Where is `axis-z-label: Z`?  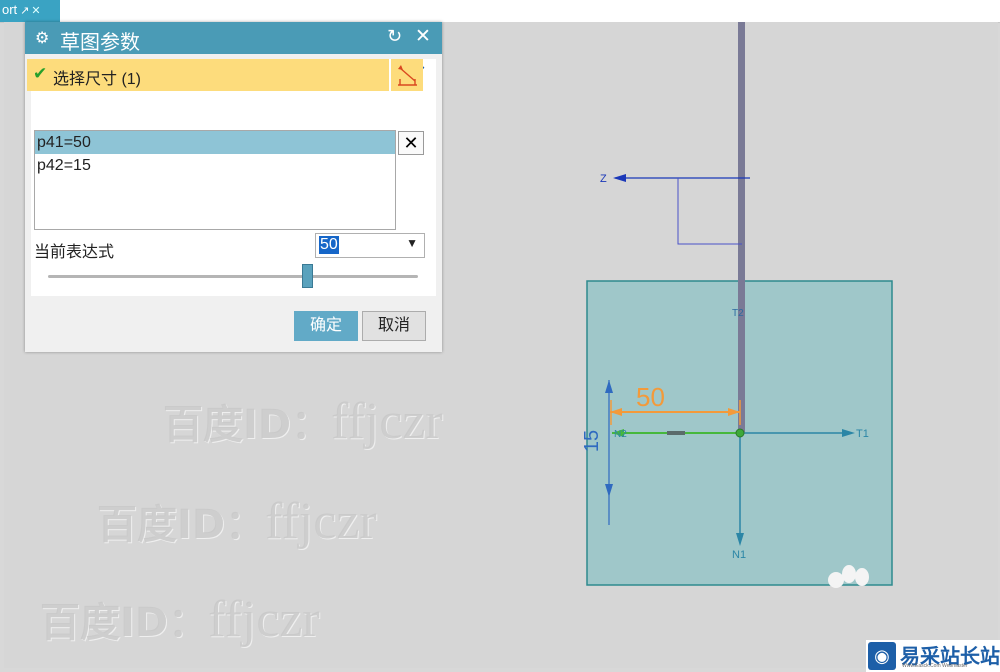 axis-z-label: Z is located at coordinates (603, 179).